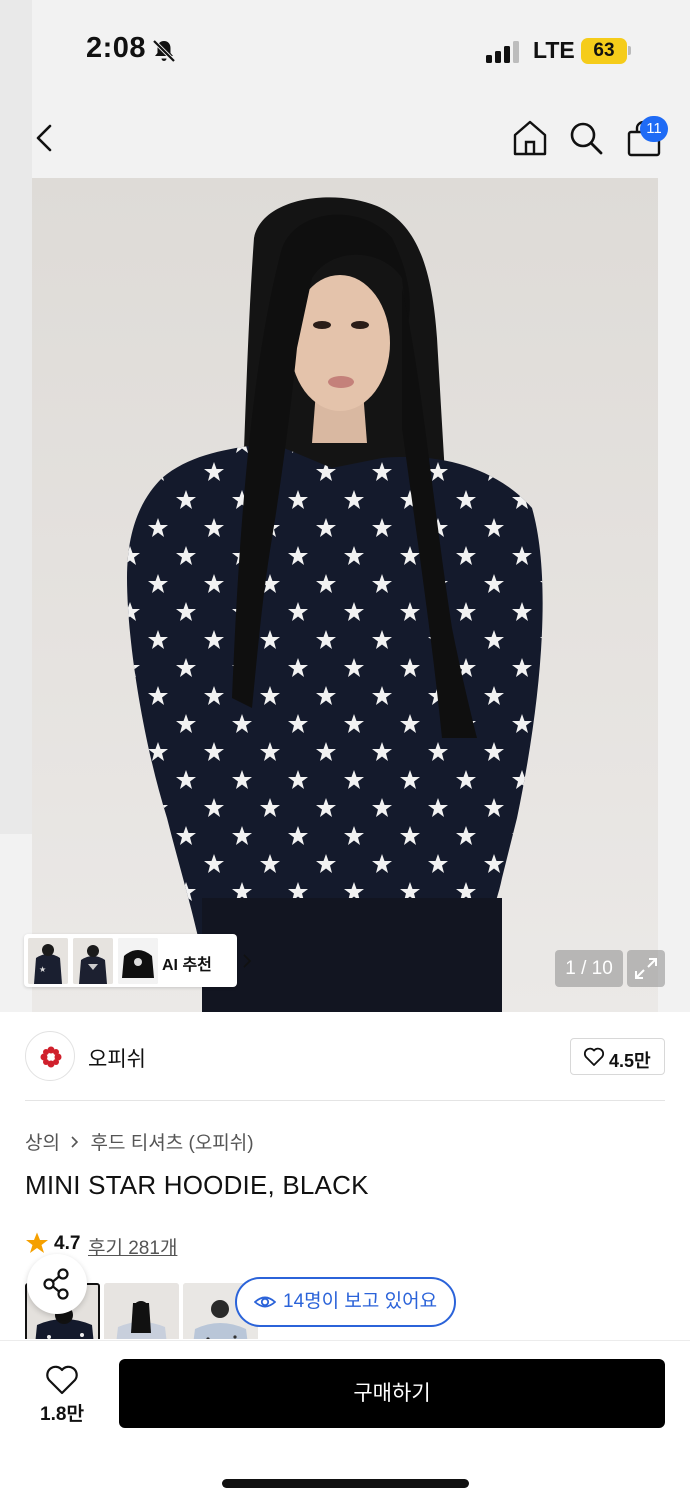 The height and width of the screenshot is (1500, 690). Describe the element at coordinates (360, 1301) in the screenshot. I see `viewers-text: 14명이 보고 있어요` at that location.